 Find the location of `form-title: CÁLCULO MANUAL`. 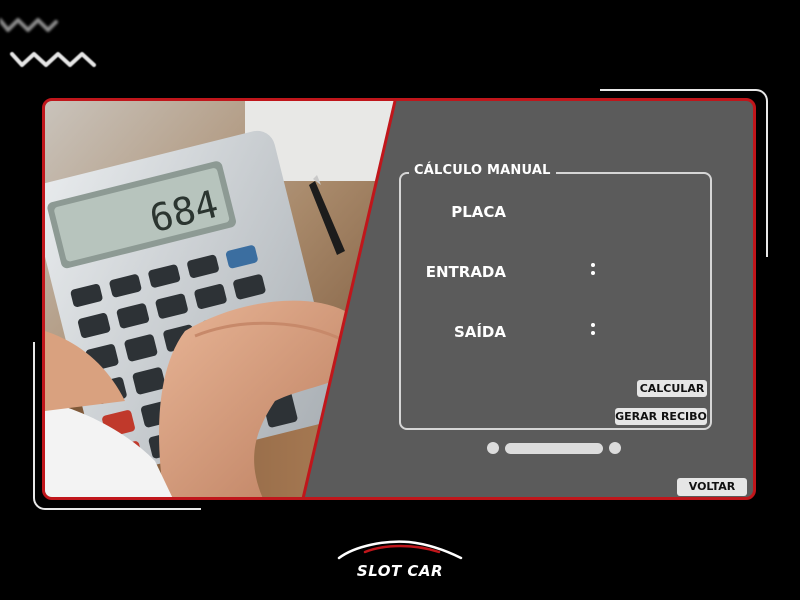

form-title: CÁLCULO MANUAL is located at coordinates (482, 170).